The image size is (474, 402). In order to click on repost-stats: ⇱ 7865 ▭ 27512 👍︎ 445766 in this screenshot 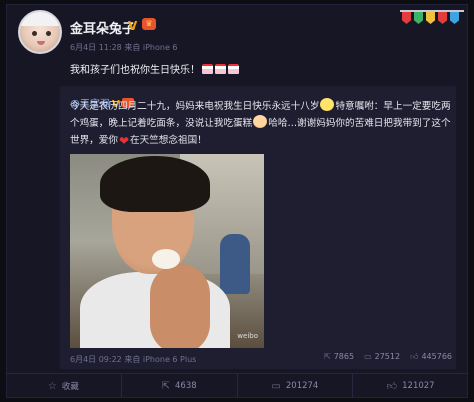, I will do `click(388, 357)`.